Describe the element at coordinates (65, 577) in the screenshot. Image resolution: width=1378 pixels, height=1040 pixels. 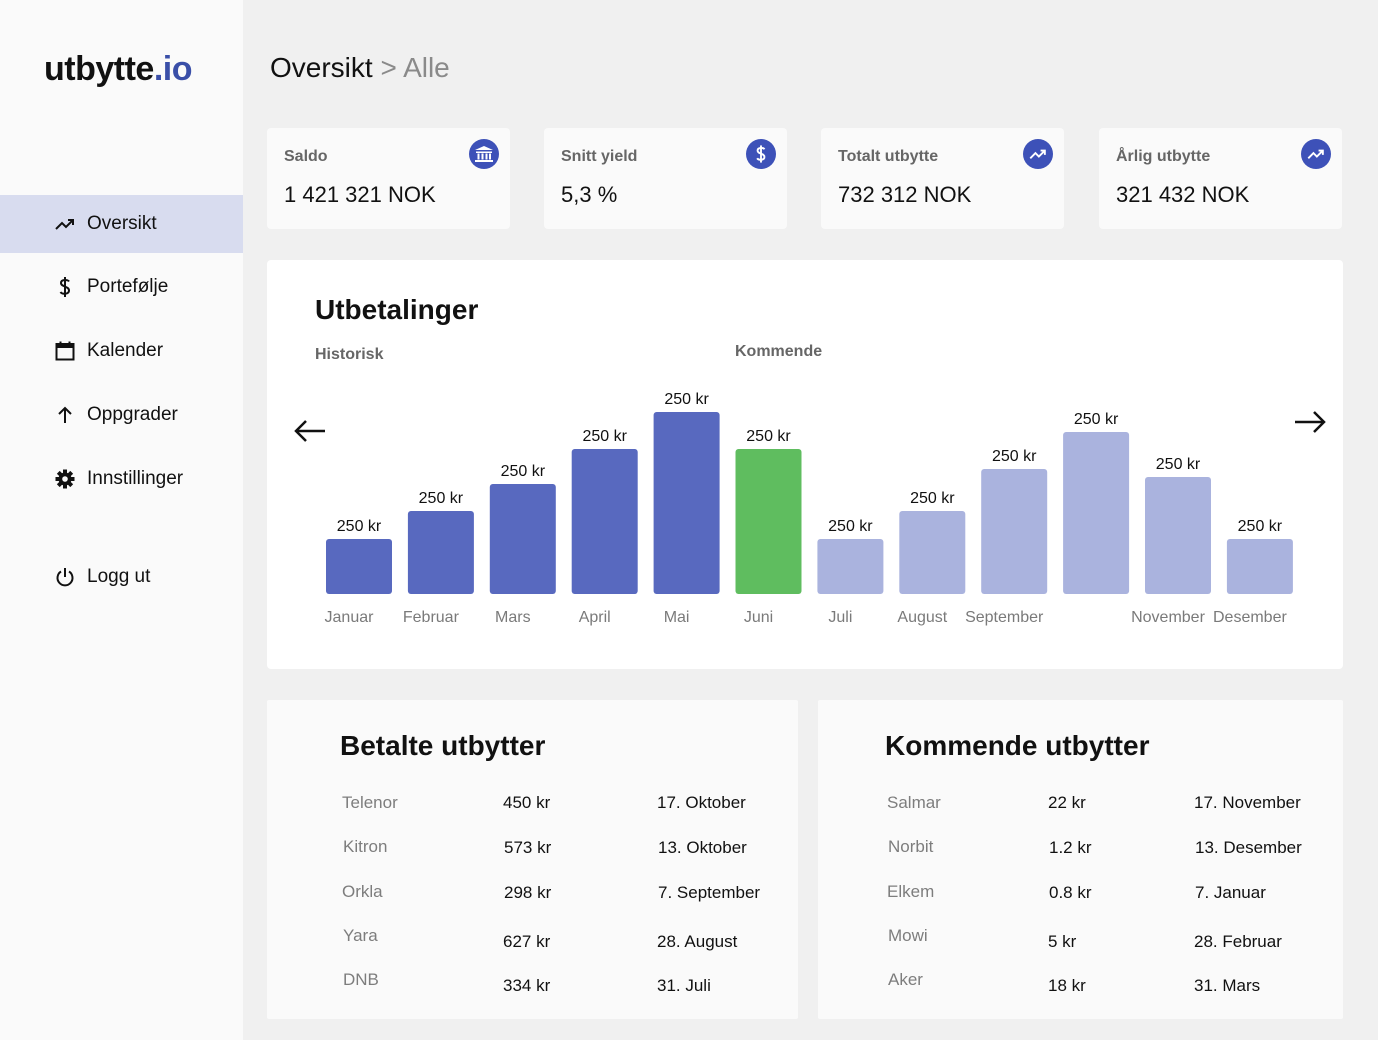
I see `power-icon` at that location.